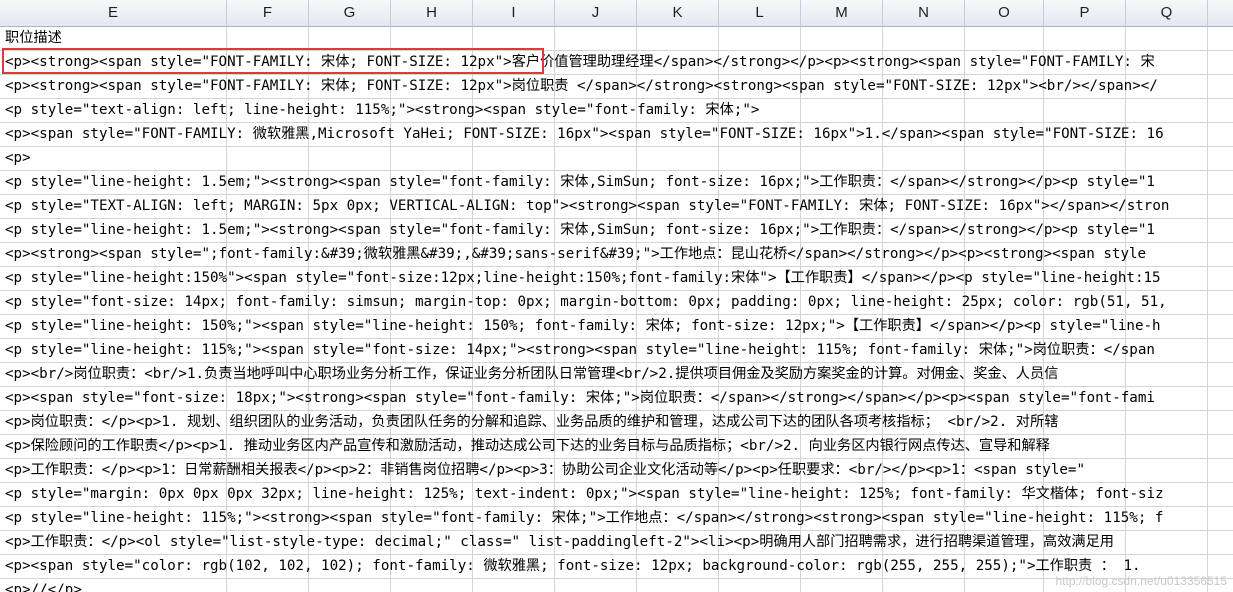 This screenshot has height=592, width=1233. I want to click on cell-text: 职位描述, so click(33, 38).